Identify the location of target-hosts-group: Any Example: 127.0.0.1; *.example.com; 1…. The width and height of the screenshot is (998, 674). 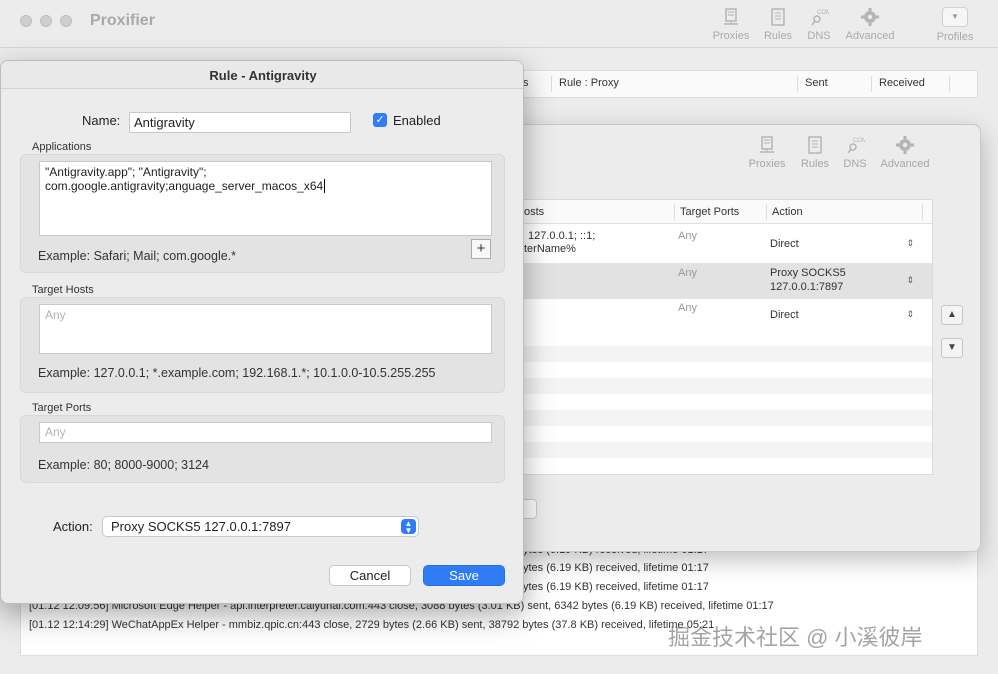
(262, 345).